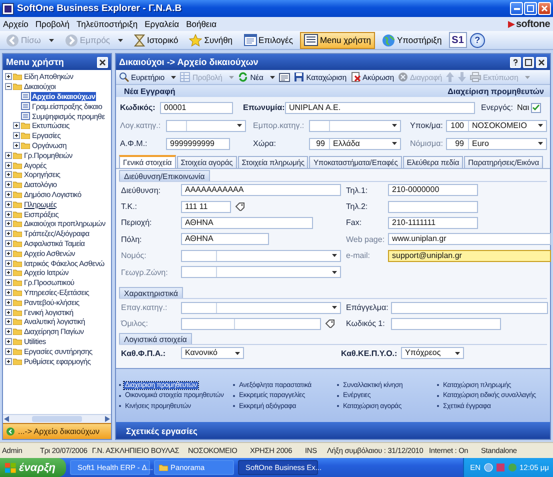 This screenshot has width=553, height=477. Describe the element at coordinates (138, 107) in the screenshot. I see `field-label: Κωδικός:` at that location.